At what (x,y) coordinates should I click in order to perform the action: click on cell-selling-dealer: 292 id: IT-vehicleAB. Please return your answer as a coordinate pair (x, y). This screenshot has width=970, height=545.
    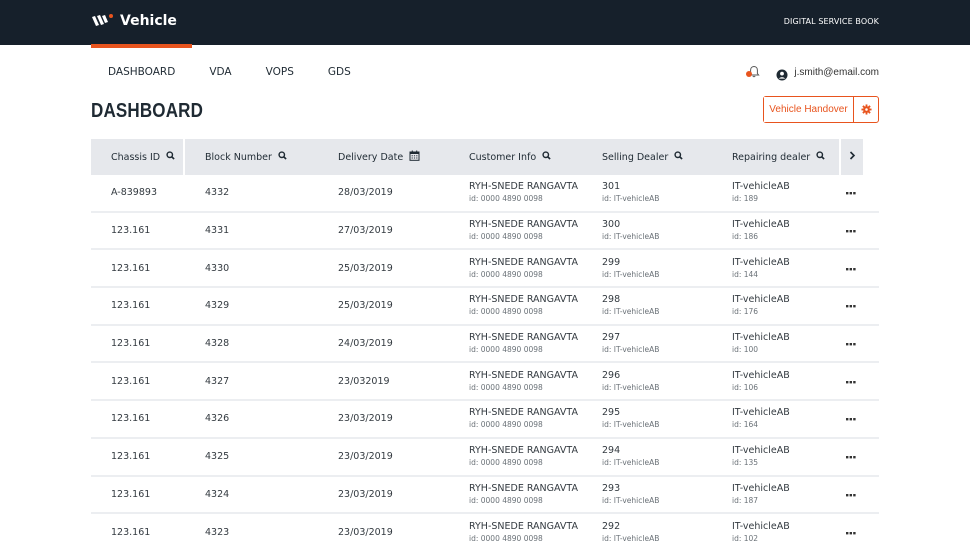
    Looking at the image, I should click on (647, 532).